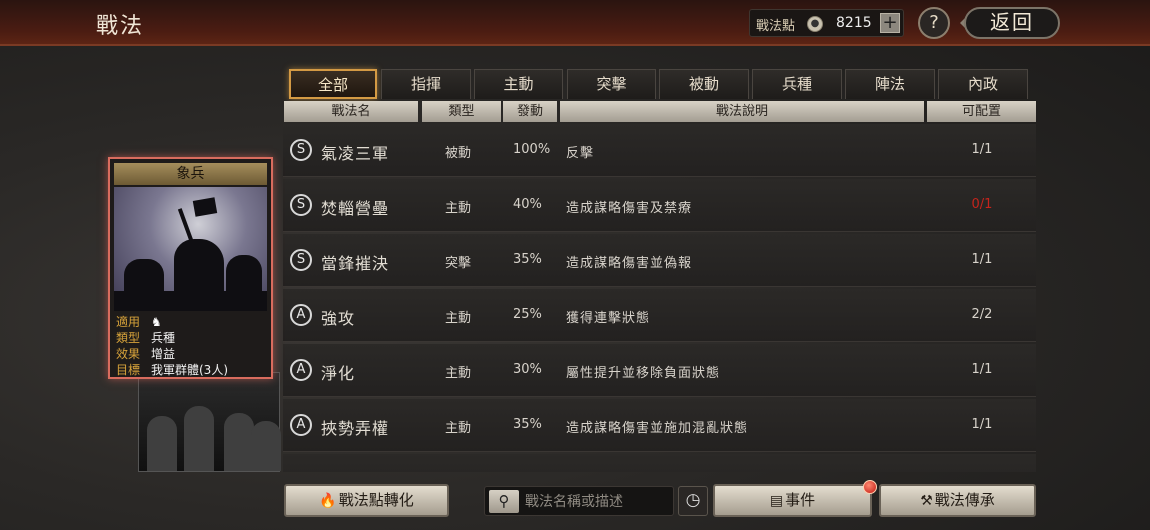 This screenshot has width=1150, height=530. Describe the element at coordinates (190, 354) in the screenshot. I see `card-info-row: 效果 增益` at that location.